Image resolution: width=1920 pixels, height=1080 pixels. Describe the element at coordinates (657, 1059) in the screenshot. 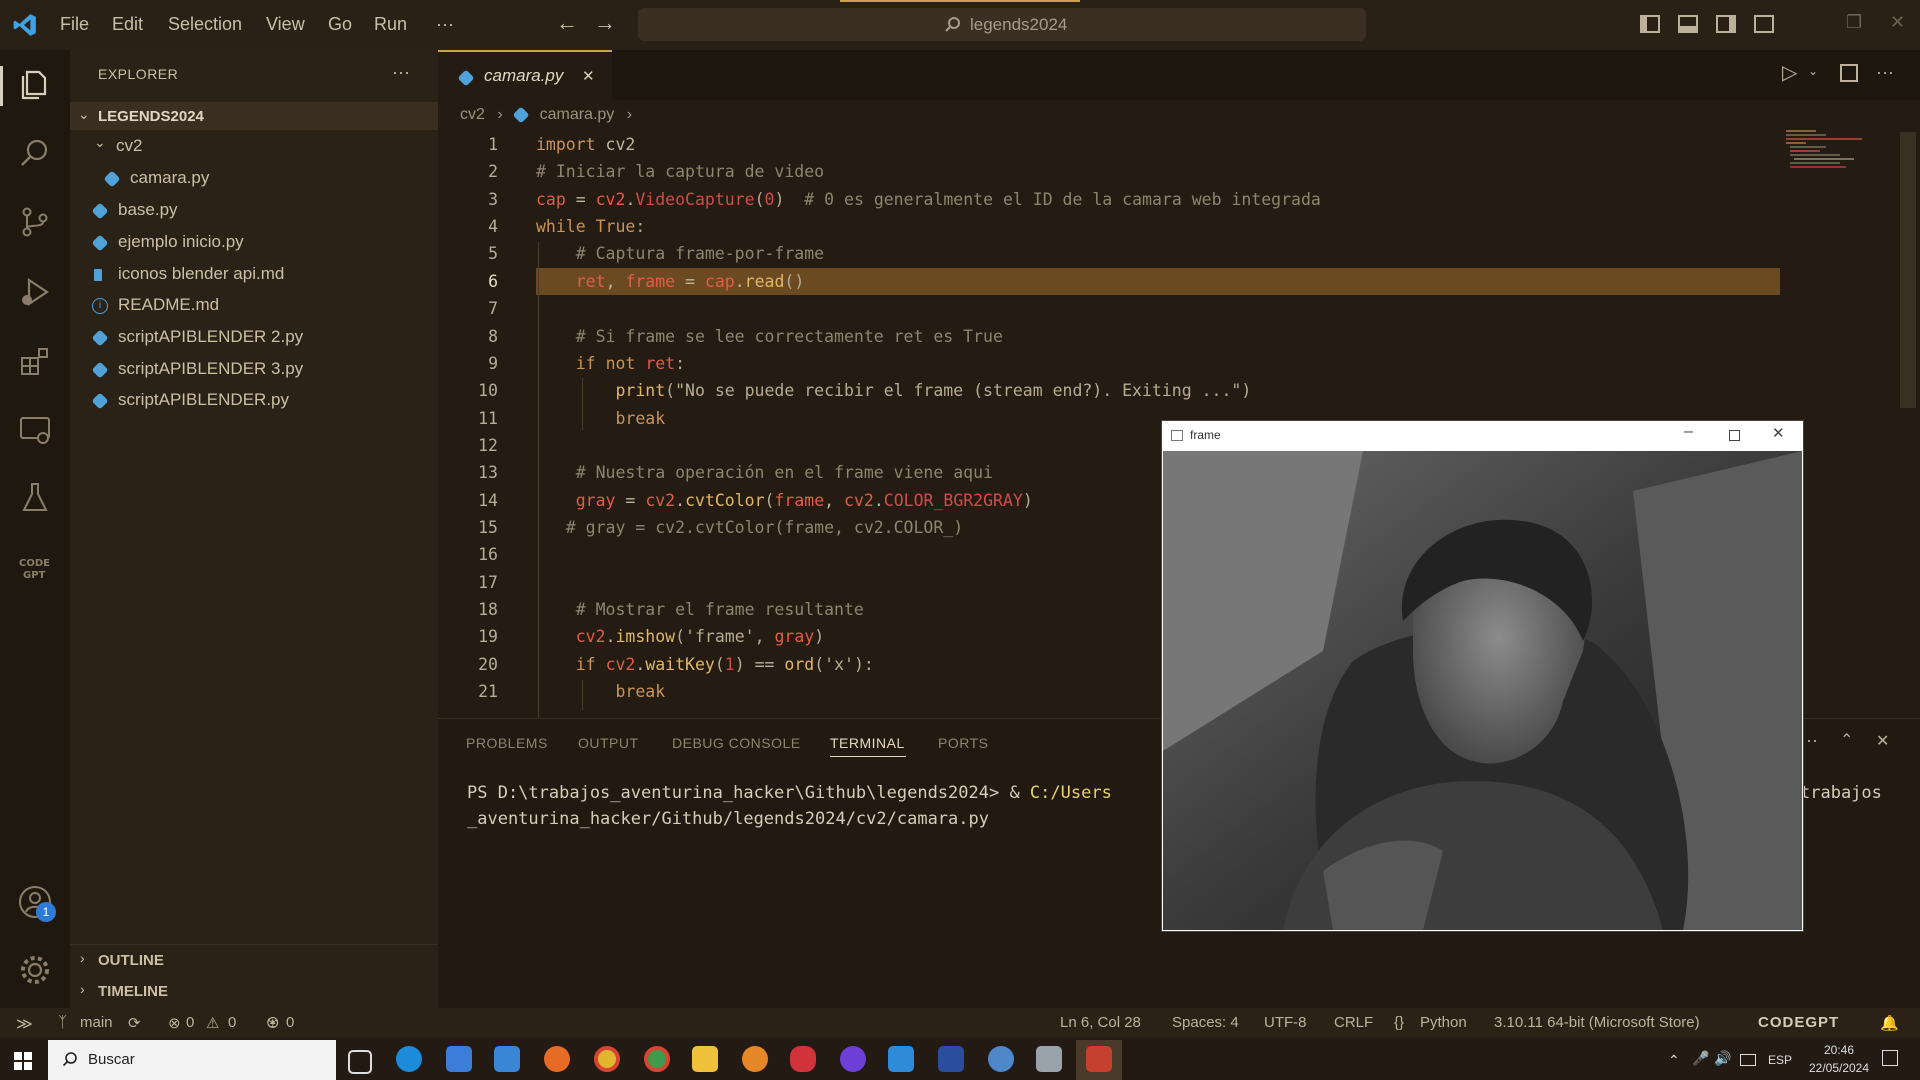

I see `chrome-profile-icon` at that location.